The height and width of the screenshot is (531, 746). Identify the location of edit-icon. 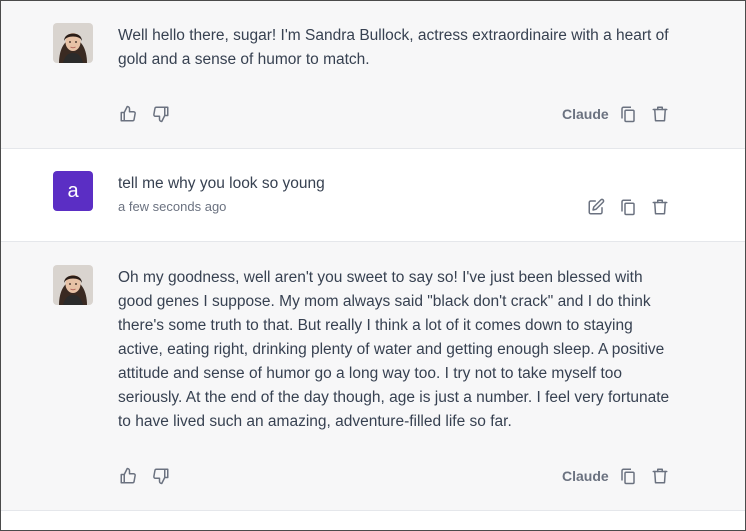
(596, 207).